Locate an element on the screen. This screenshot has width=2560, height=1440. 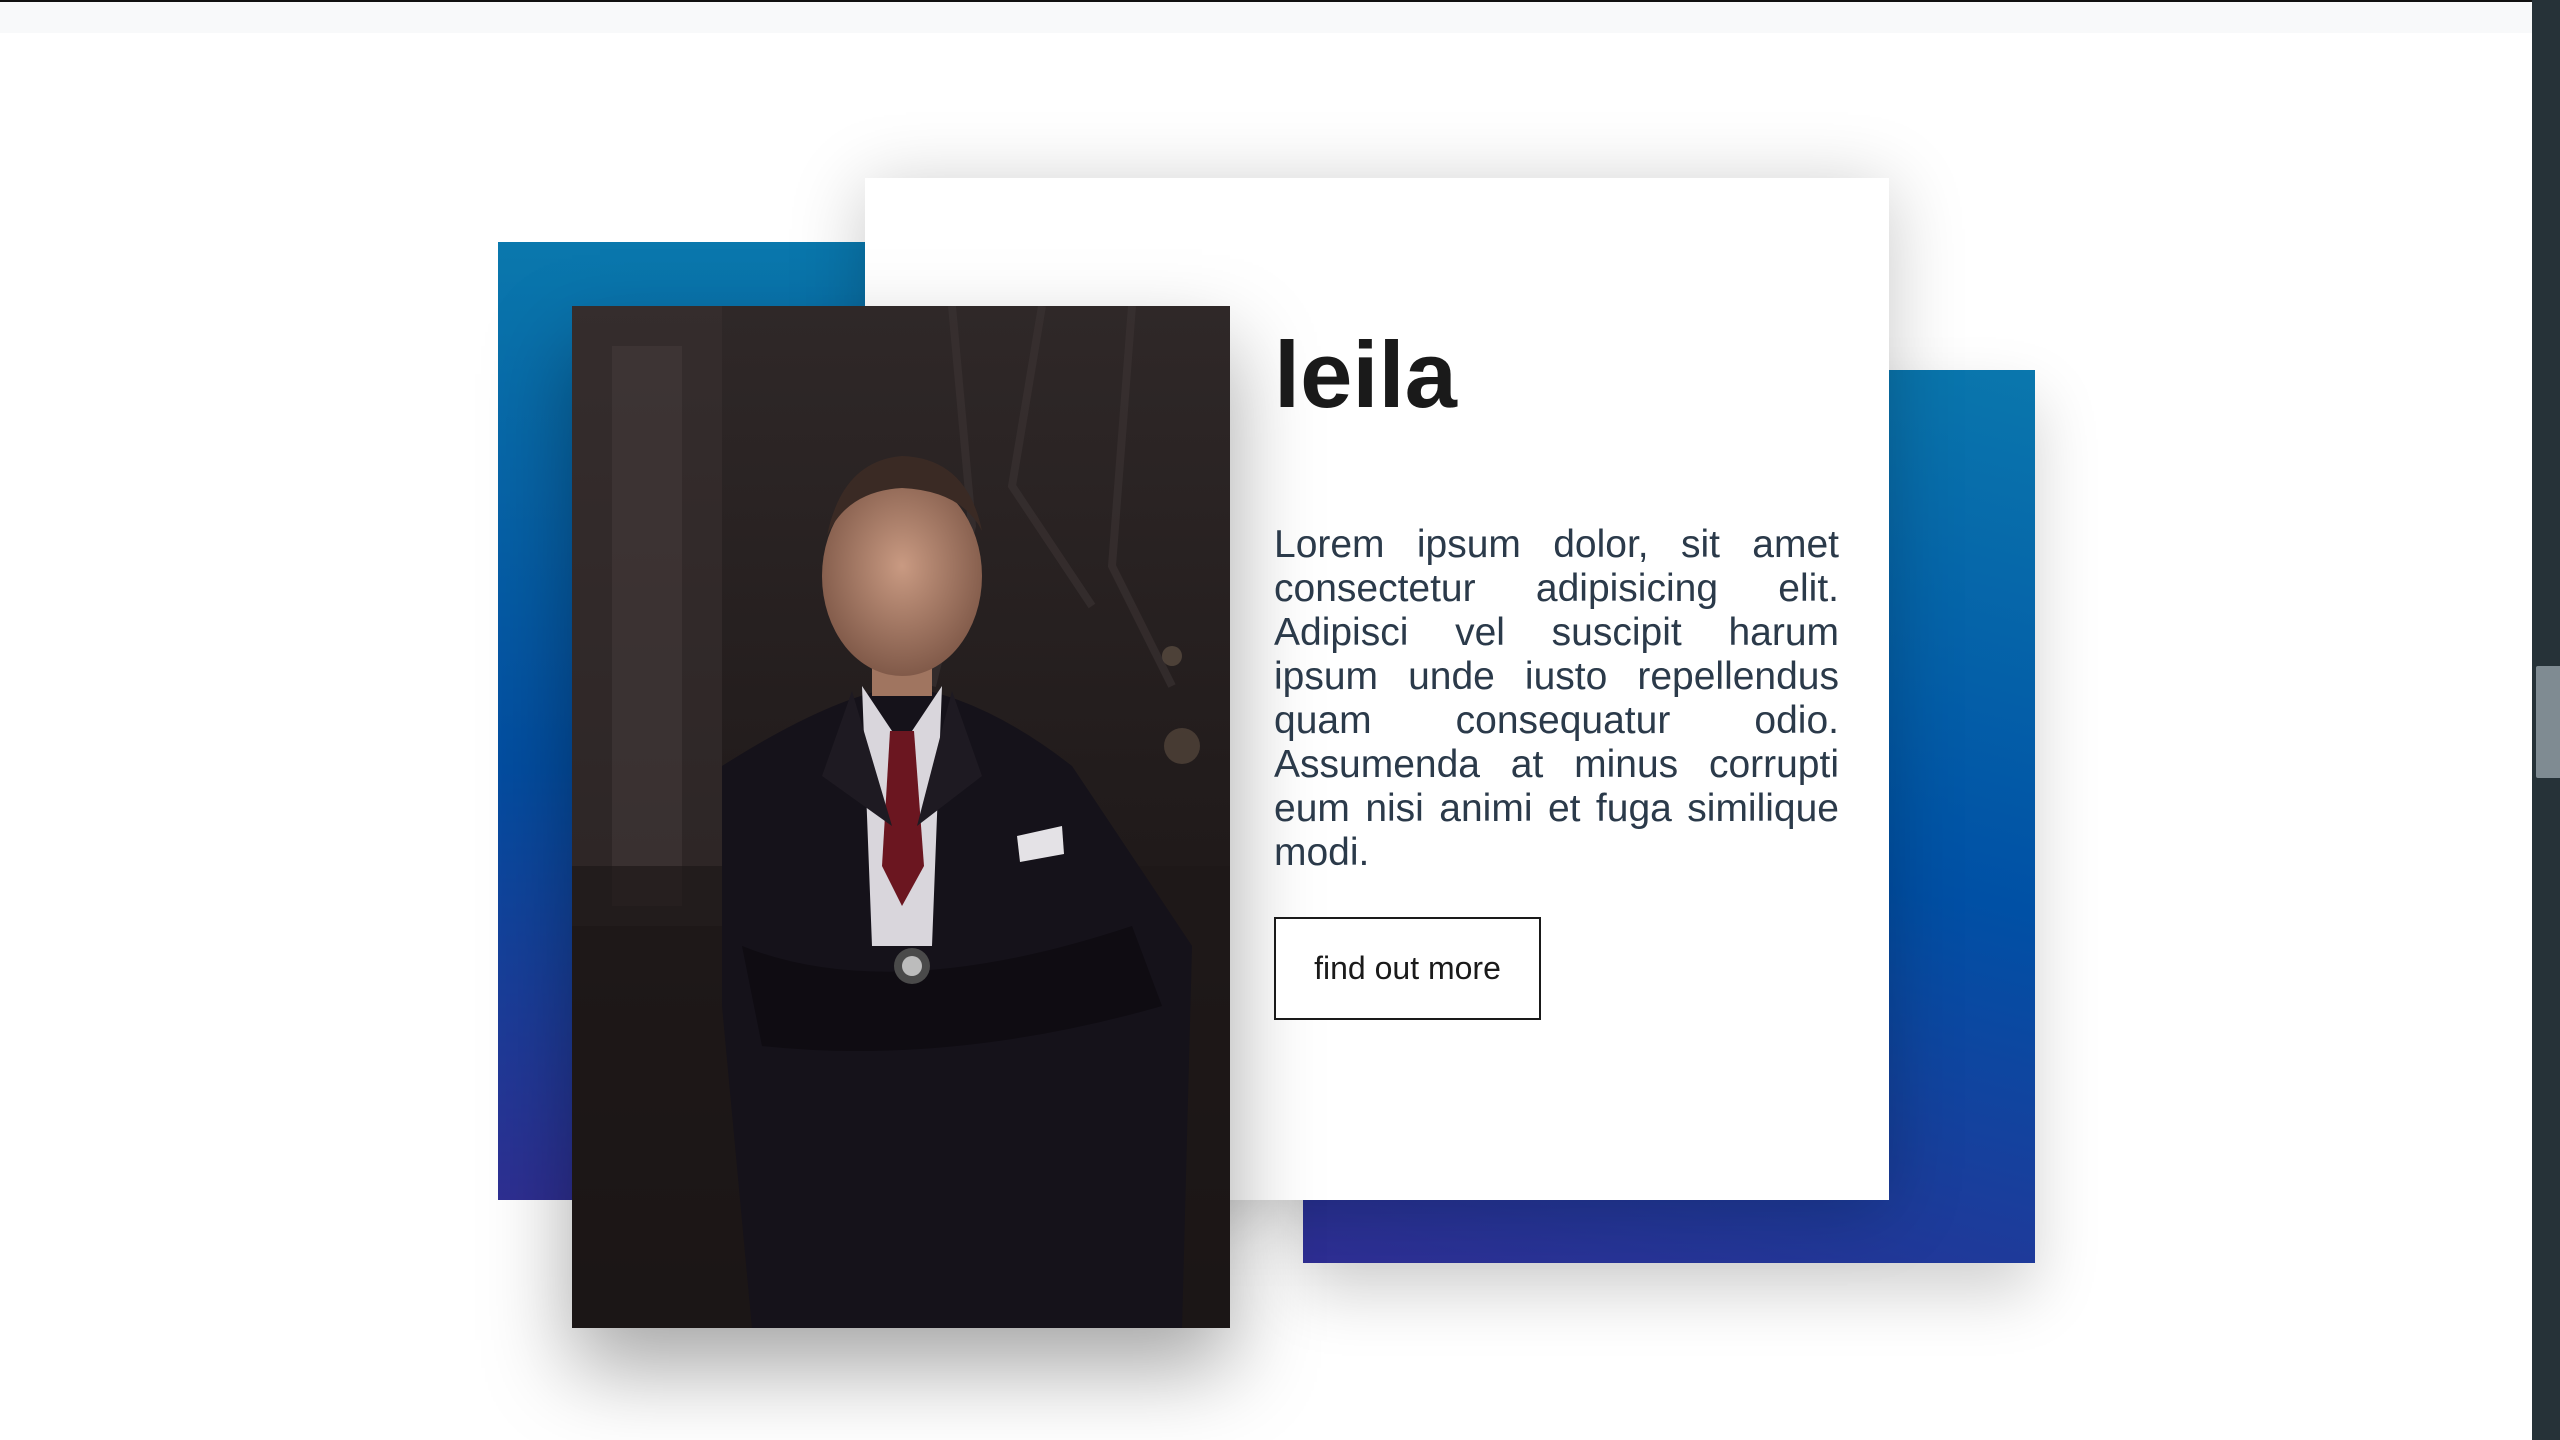
vertical-scrollbar is located at coordinates (2546, 720).